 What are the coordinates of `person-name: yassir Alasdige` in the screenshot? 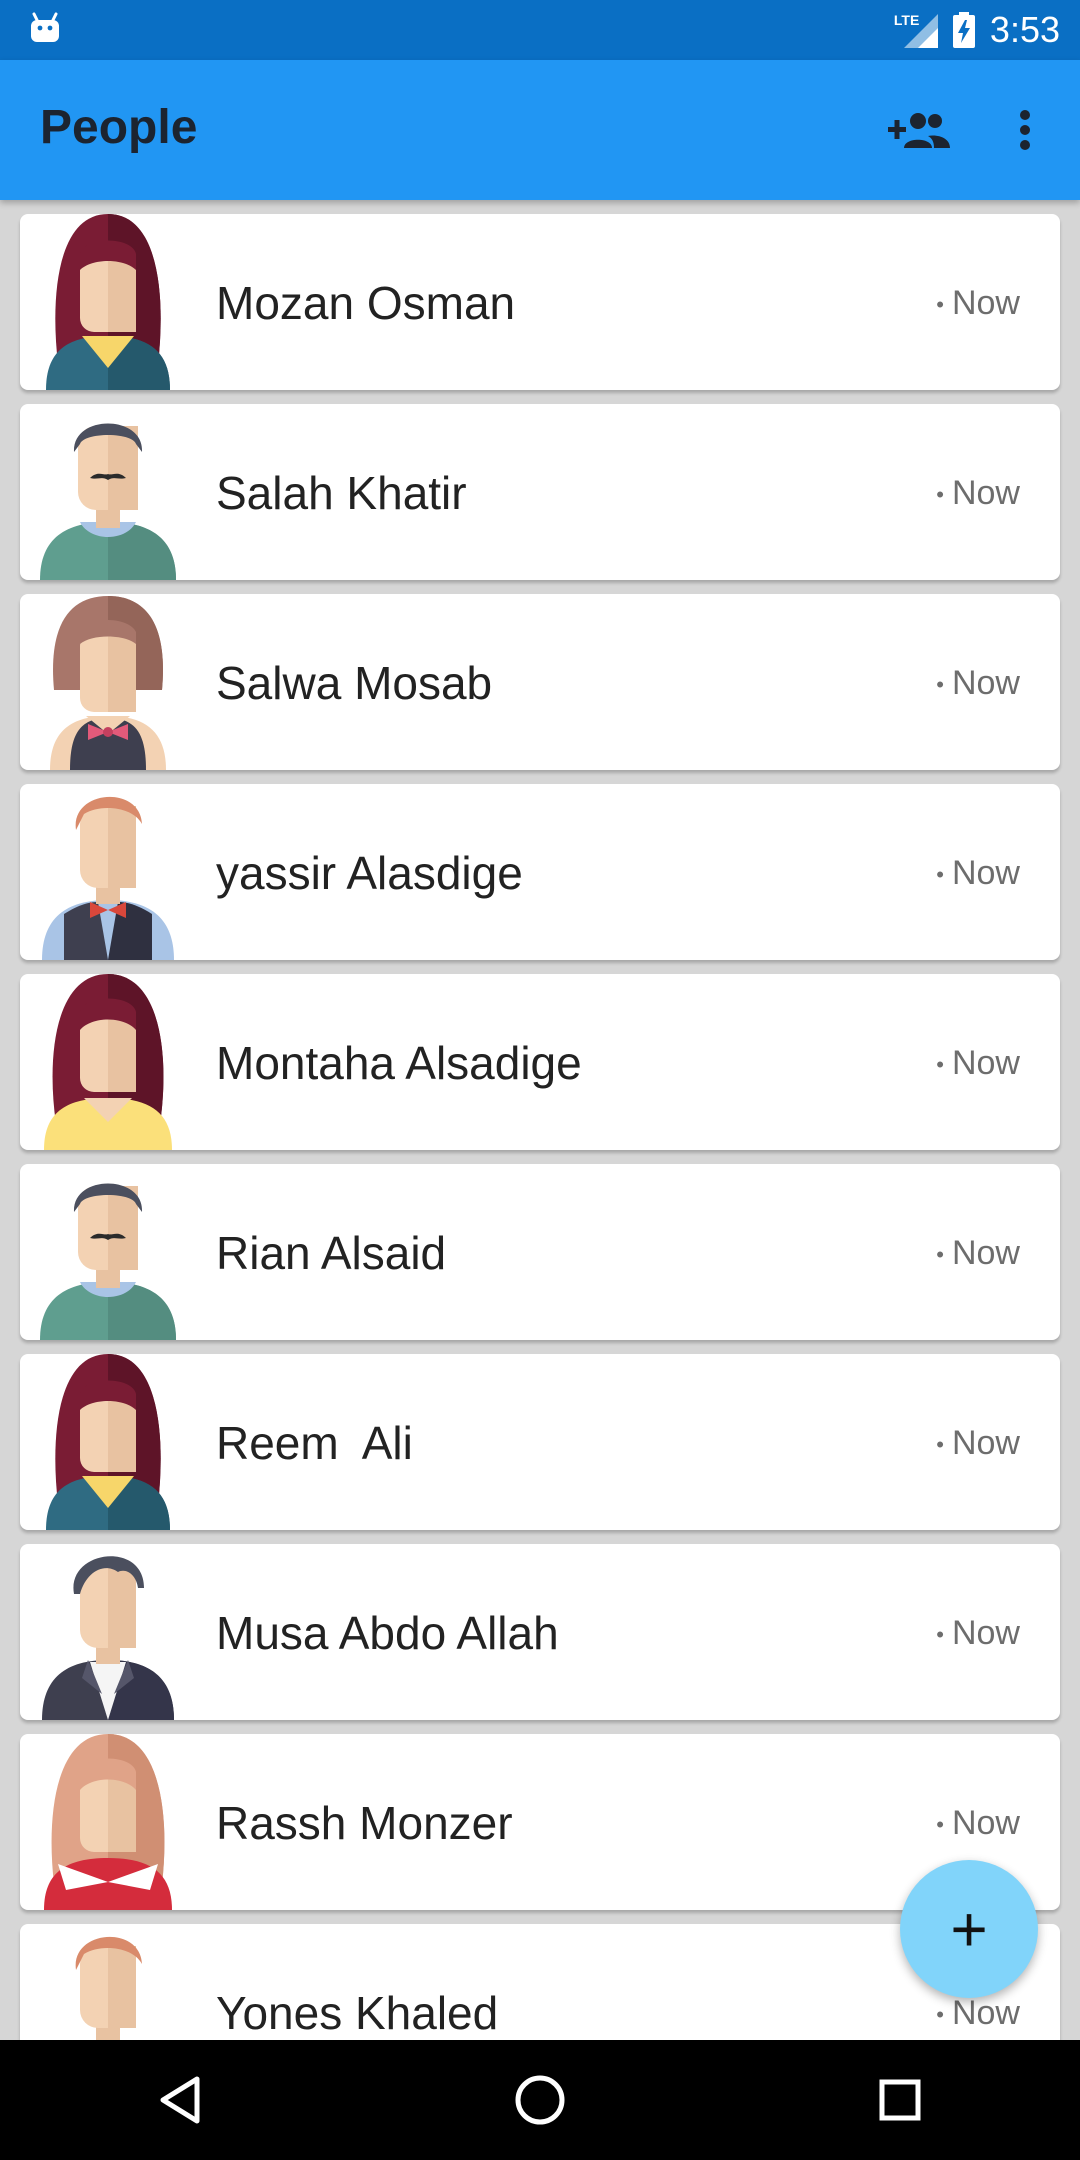 It's located at (369, 873).